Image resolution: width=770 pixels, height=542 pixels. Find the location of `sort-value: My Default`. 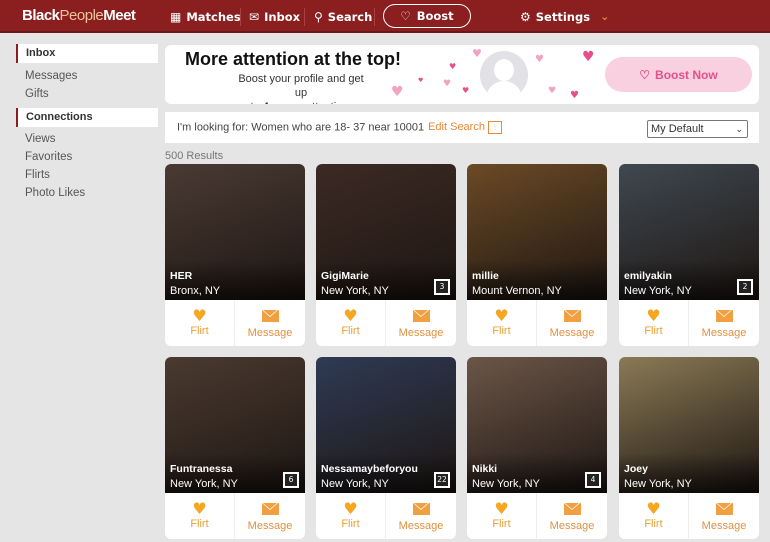

sort-value: My Default is located at coordinates (677, 129).